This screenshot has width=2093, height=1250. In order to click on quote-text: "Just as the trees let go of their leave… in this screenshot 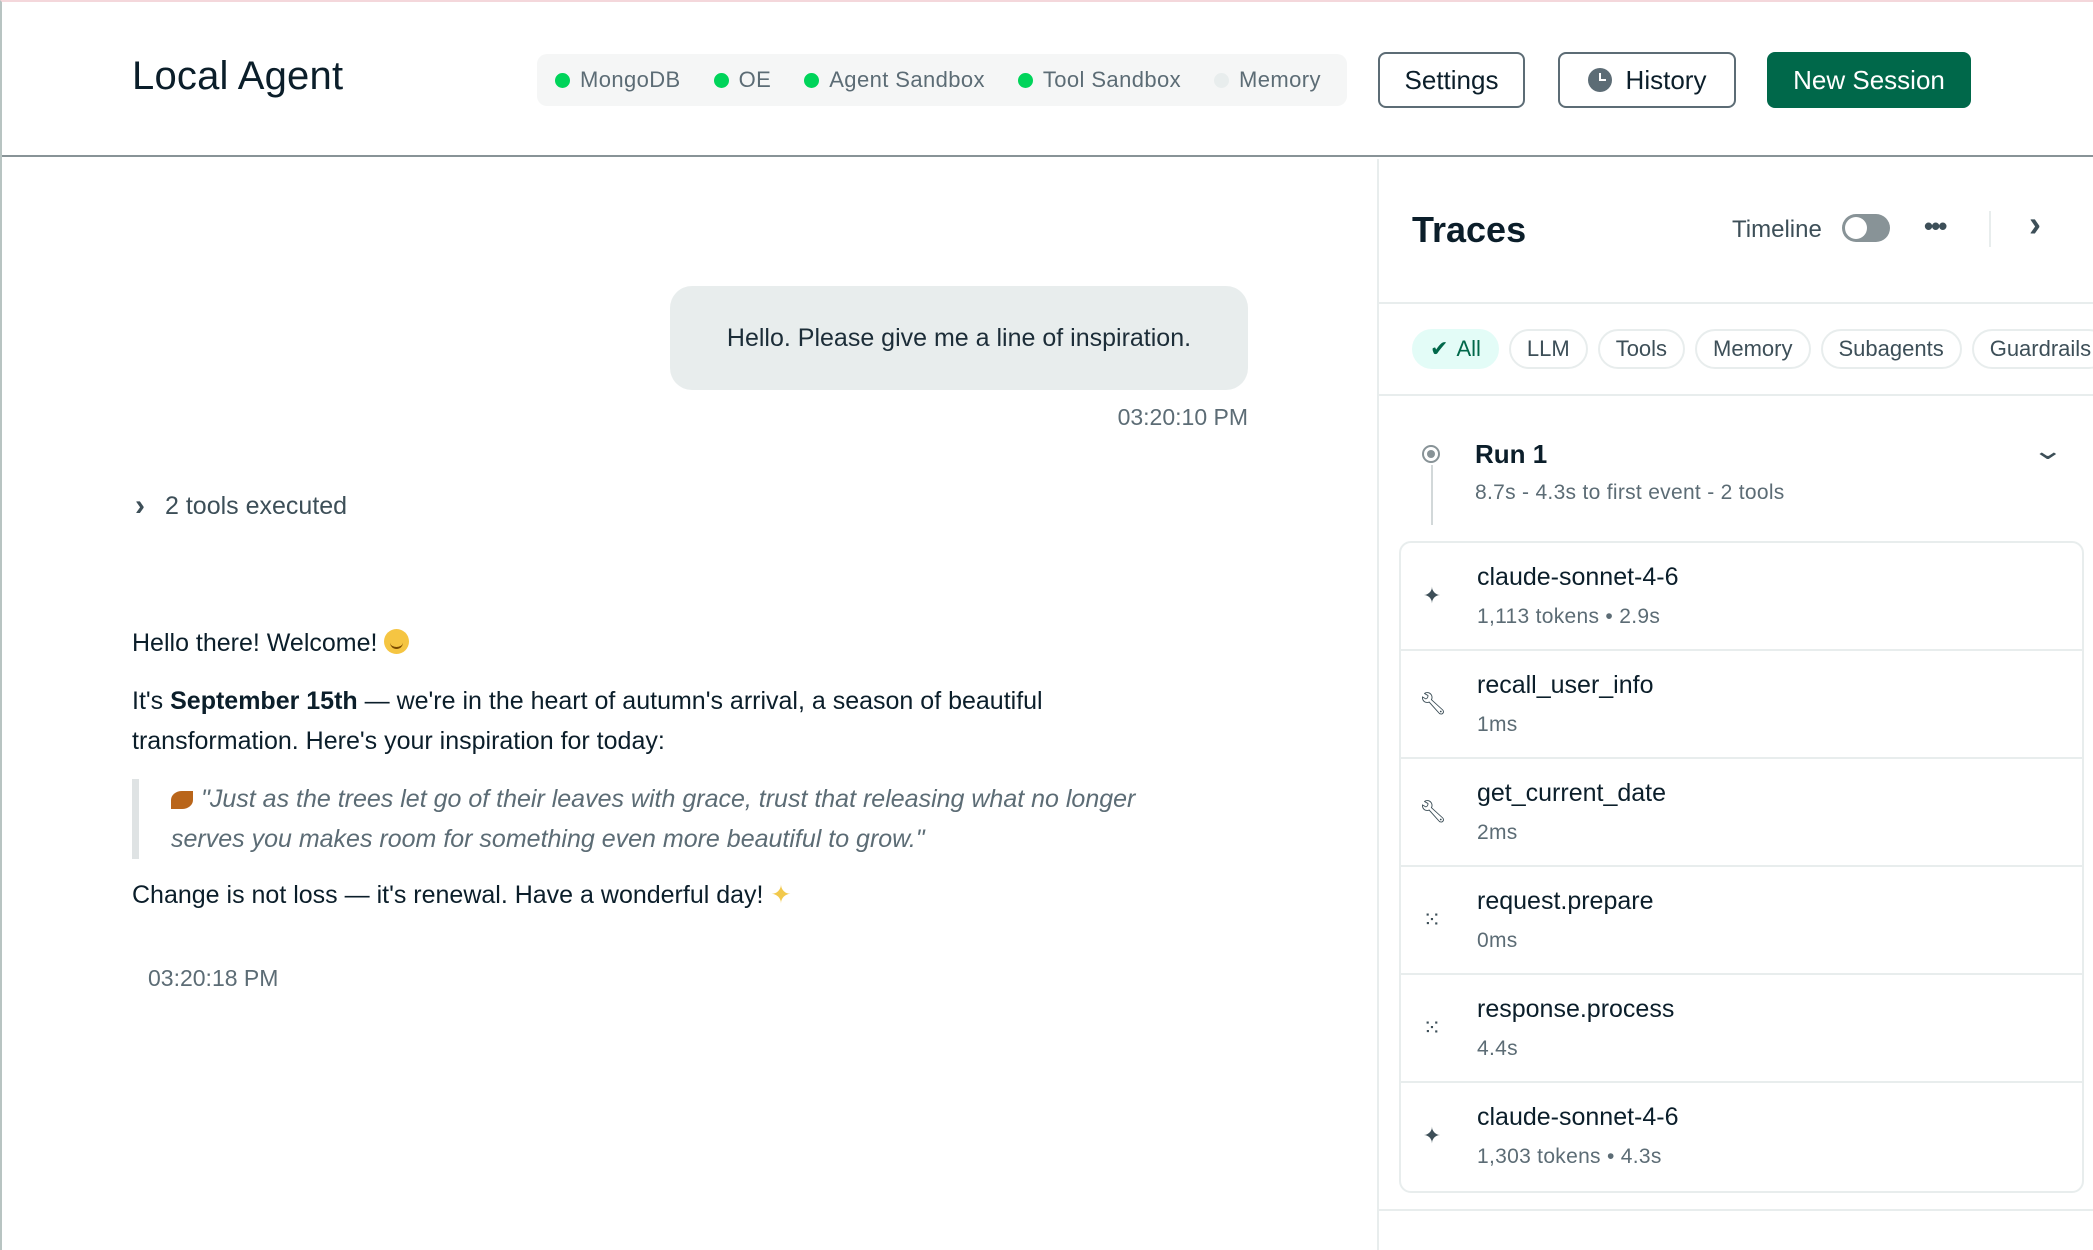, I will do `click(653, 819)`.